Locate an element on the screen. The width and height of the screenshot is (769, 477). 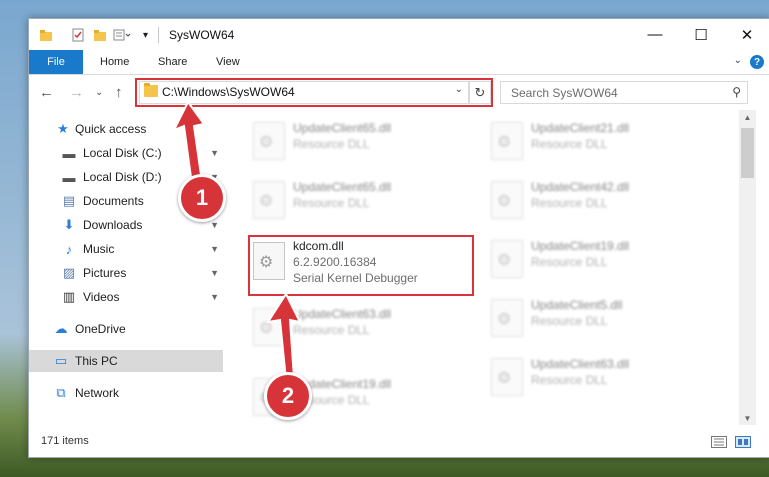
search-box: ⚲ is located at coordinates (624, 92).